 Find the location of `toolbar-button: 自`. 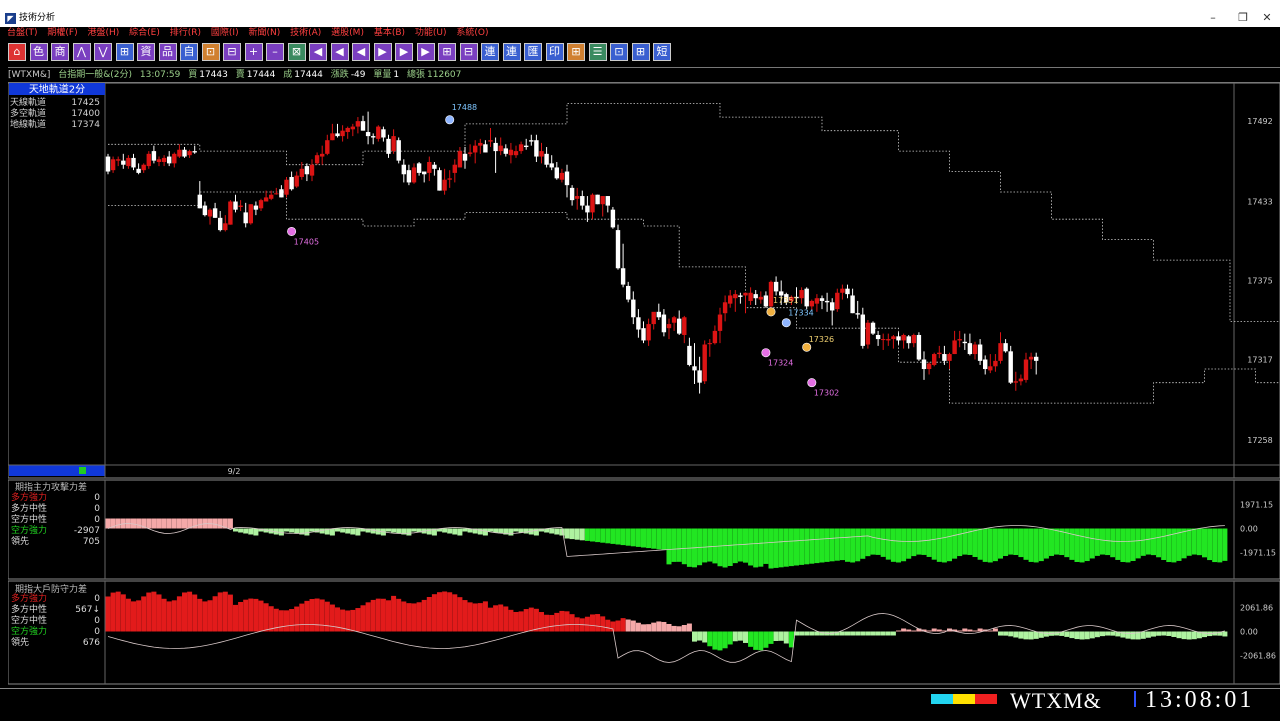

toolbar-button: 自 is located at coordinates (189, 52).